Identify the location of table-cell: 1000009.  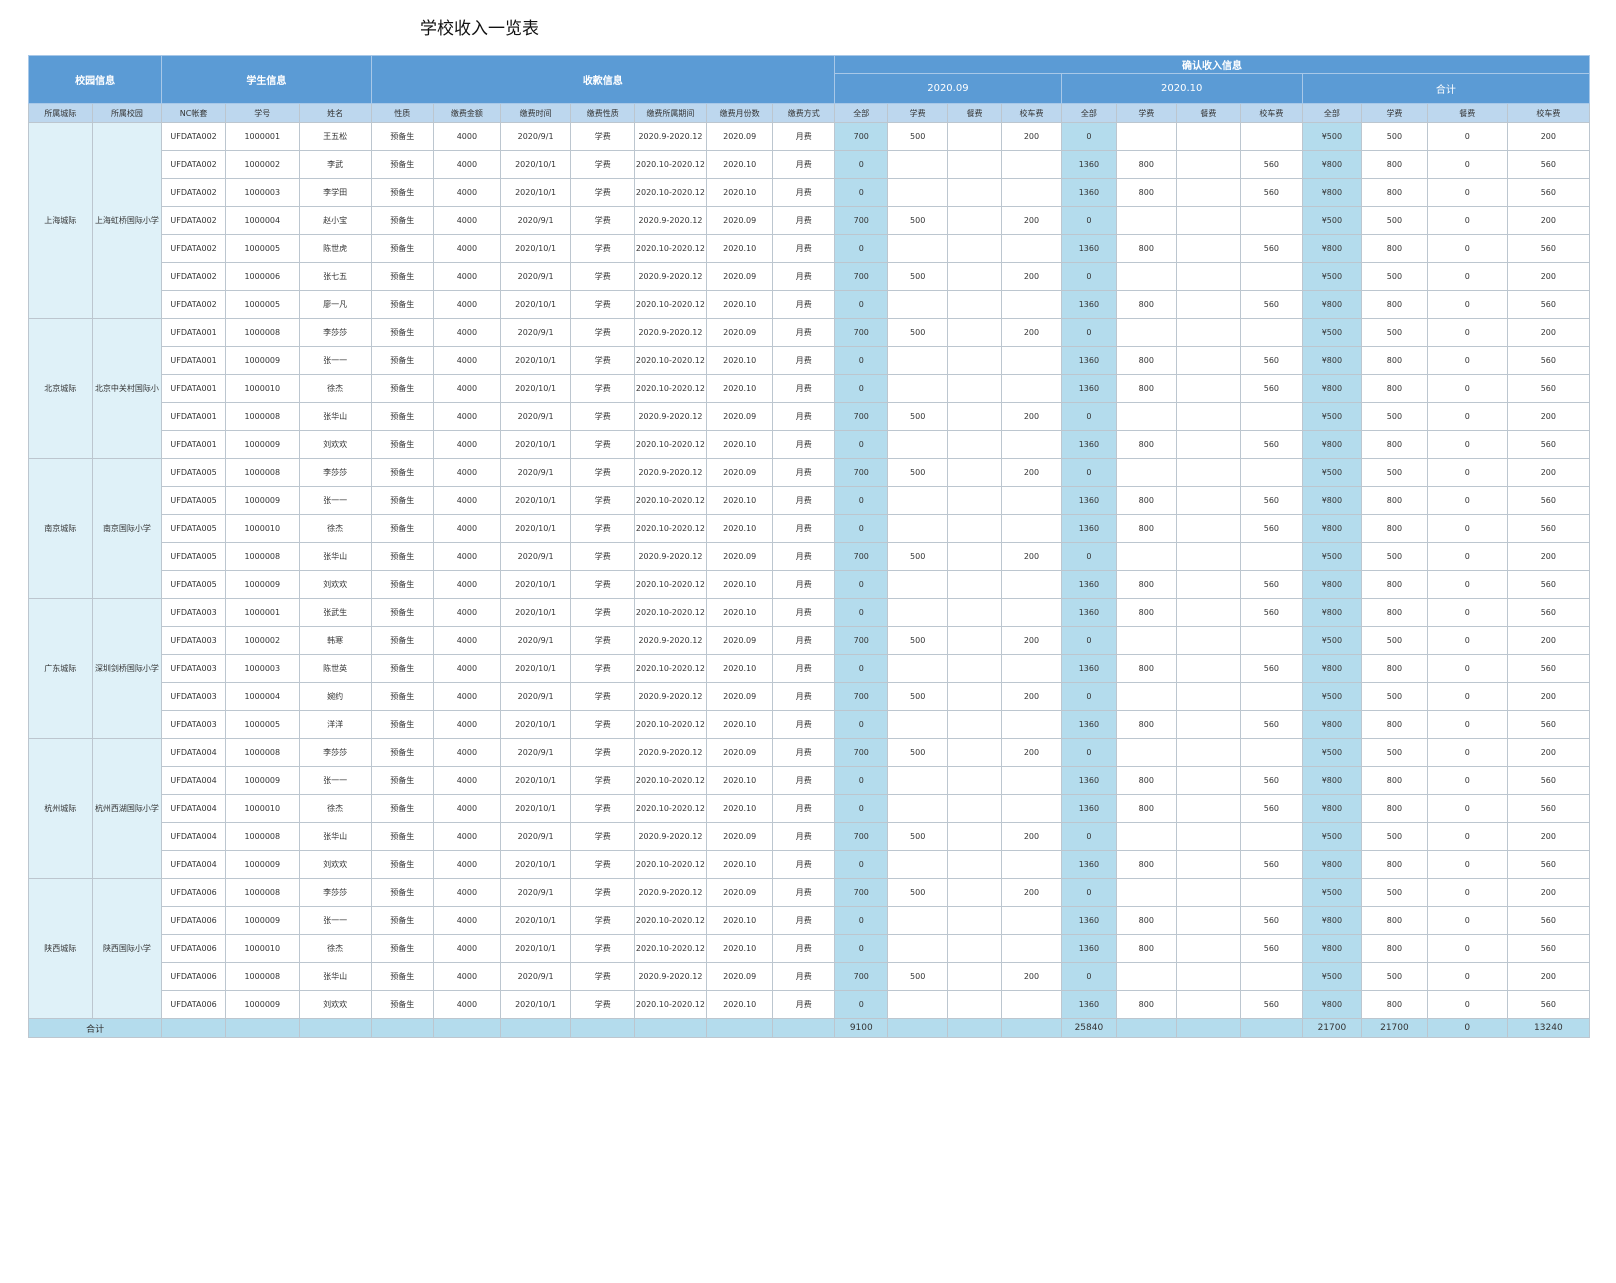
(262, 920).